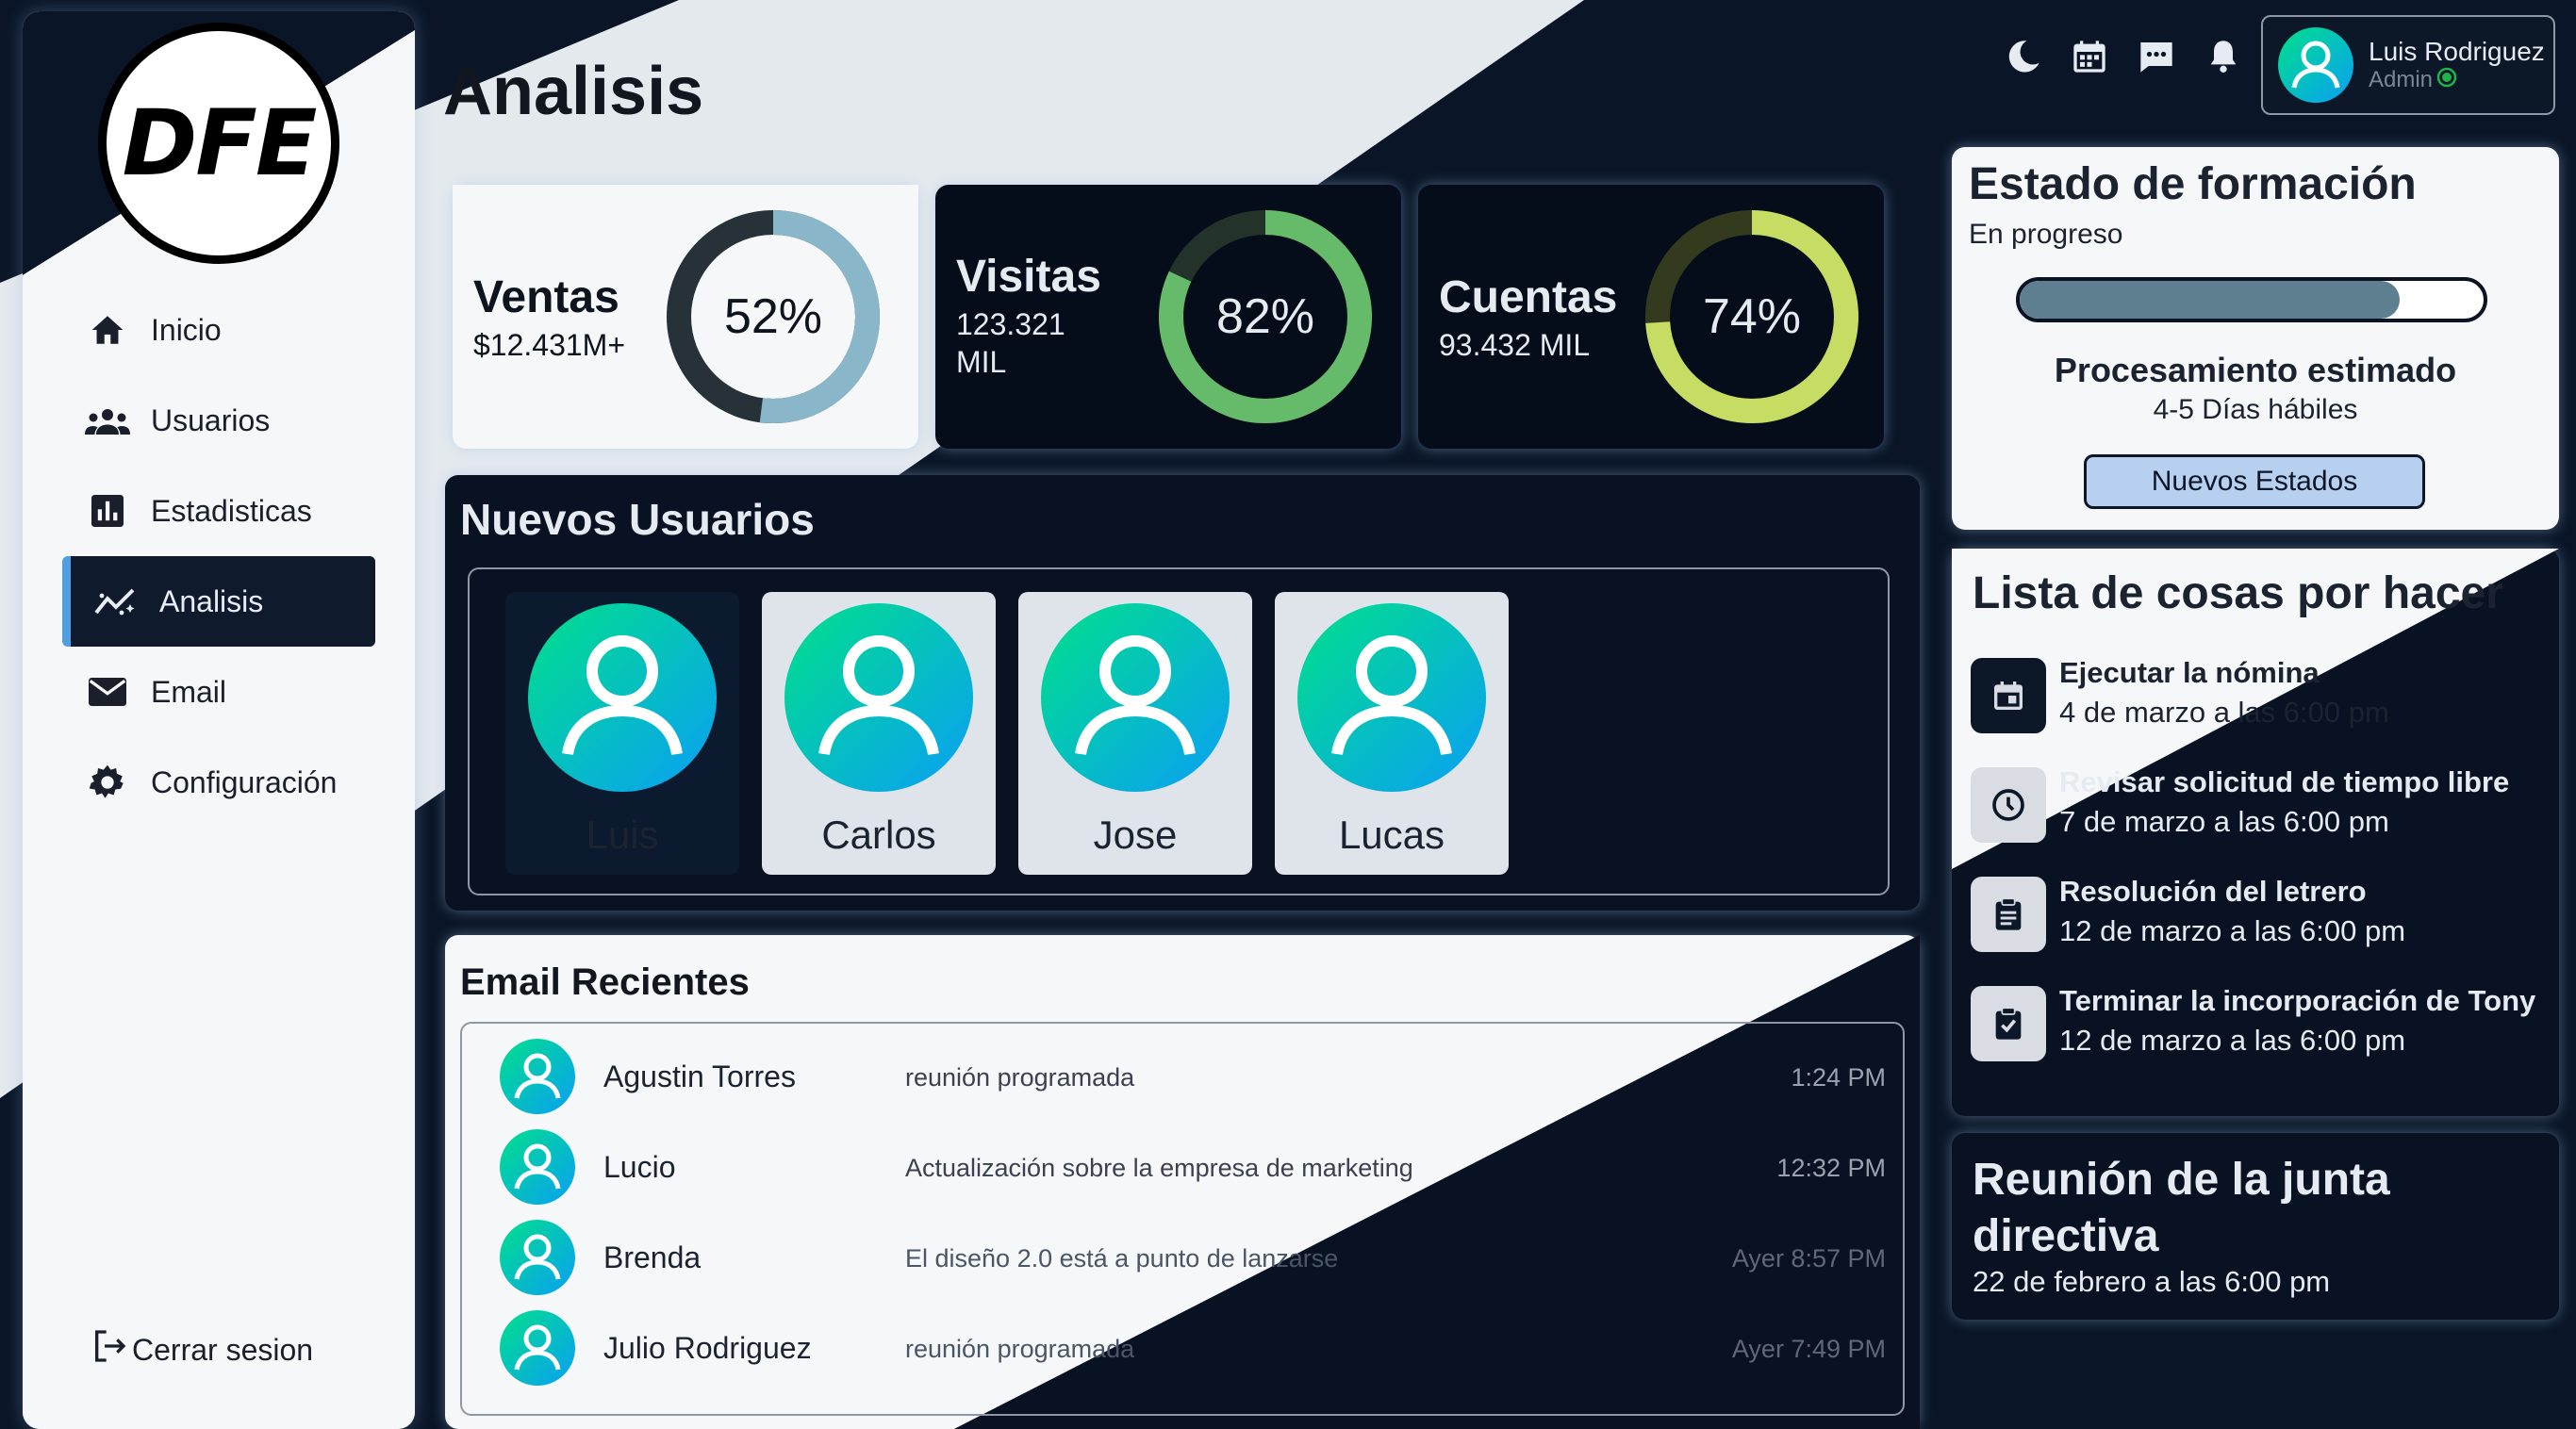 The image size is (2576, 1429). What do you see at coordinates (549, 345) in the screenshot?
I see `stat-value: $12.431M+` at bounding box center [549, 345].